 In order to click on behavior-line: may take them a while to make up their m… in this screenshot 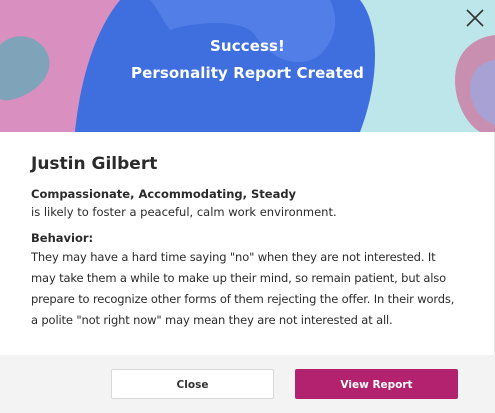, I will do `click(238, 278)`.